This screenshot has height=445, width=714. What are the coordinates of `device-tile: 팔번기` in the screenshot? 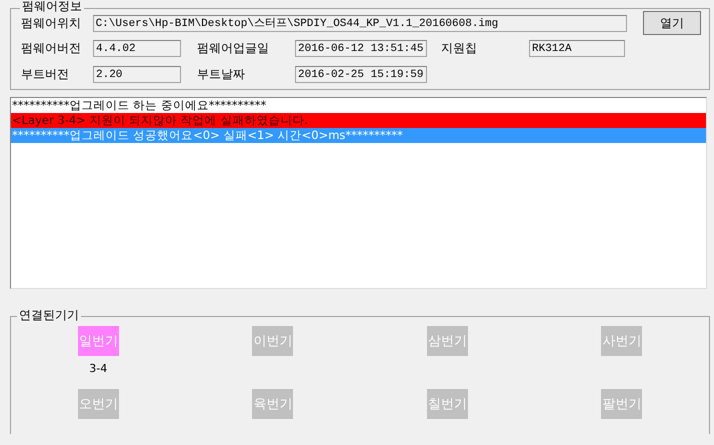 It's located at (621, 404).